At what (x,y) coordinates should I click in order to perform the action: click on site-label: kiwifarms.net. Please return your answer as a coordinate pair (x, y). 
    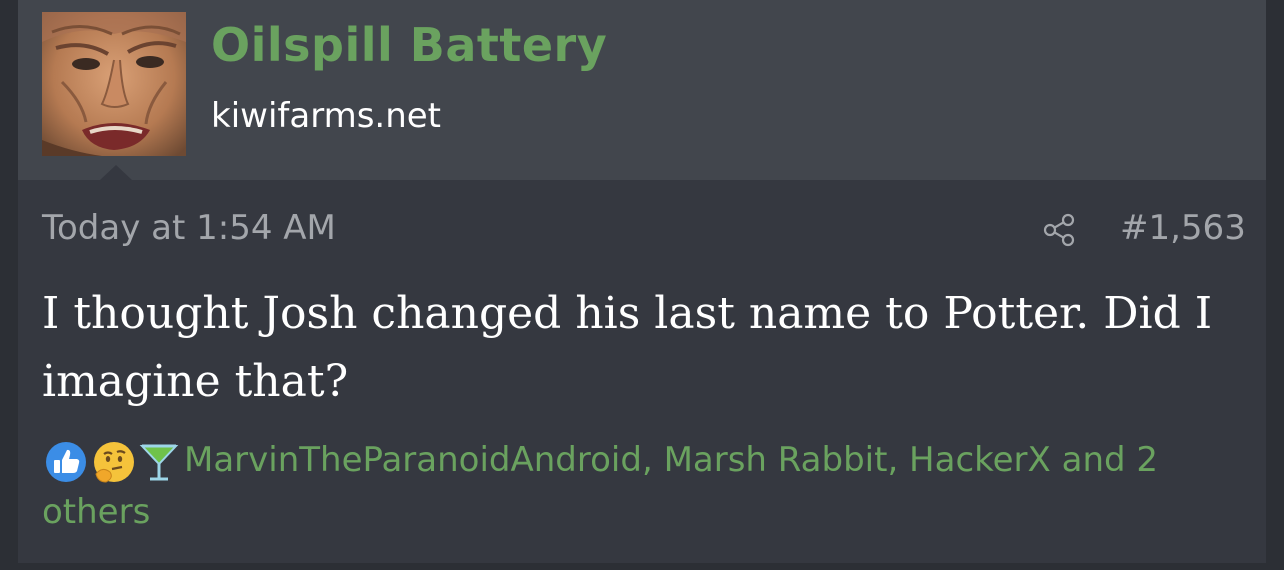
    Looking at the image, I should click on (326, 116).